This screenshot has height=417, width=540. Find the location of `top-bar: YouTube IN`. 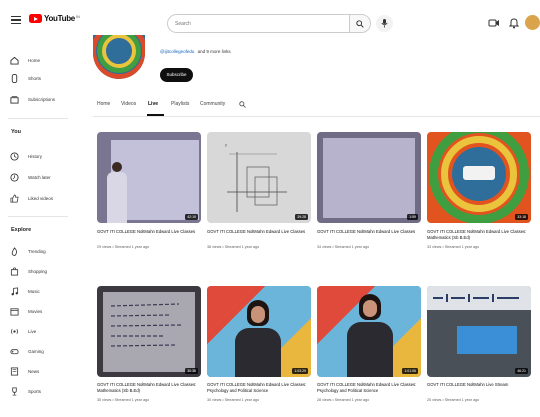

top-bar: YouTube IN is located at coordinates (270, 20).